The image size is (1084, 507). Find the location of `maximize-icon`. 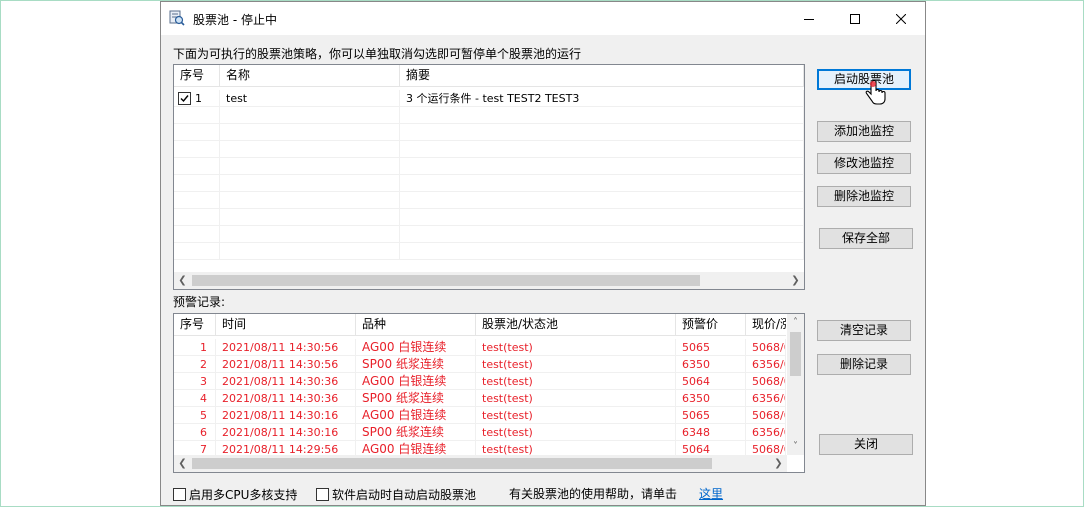

maximize-icon is located at coordinates (855, 18).